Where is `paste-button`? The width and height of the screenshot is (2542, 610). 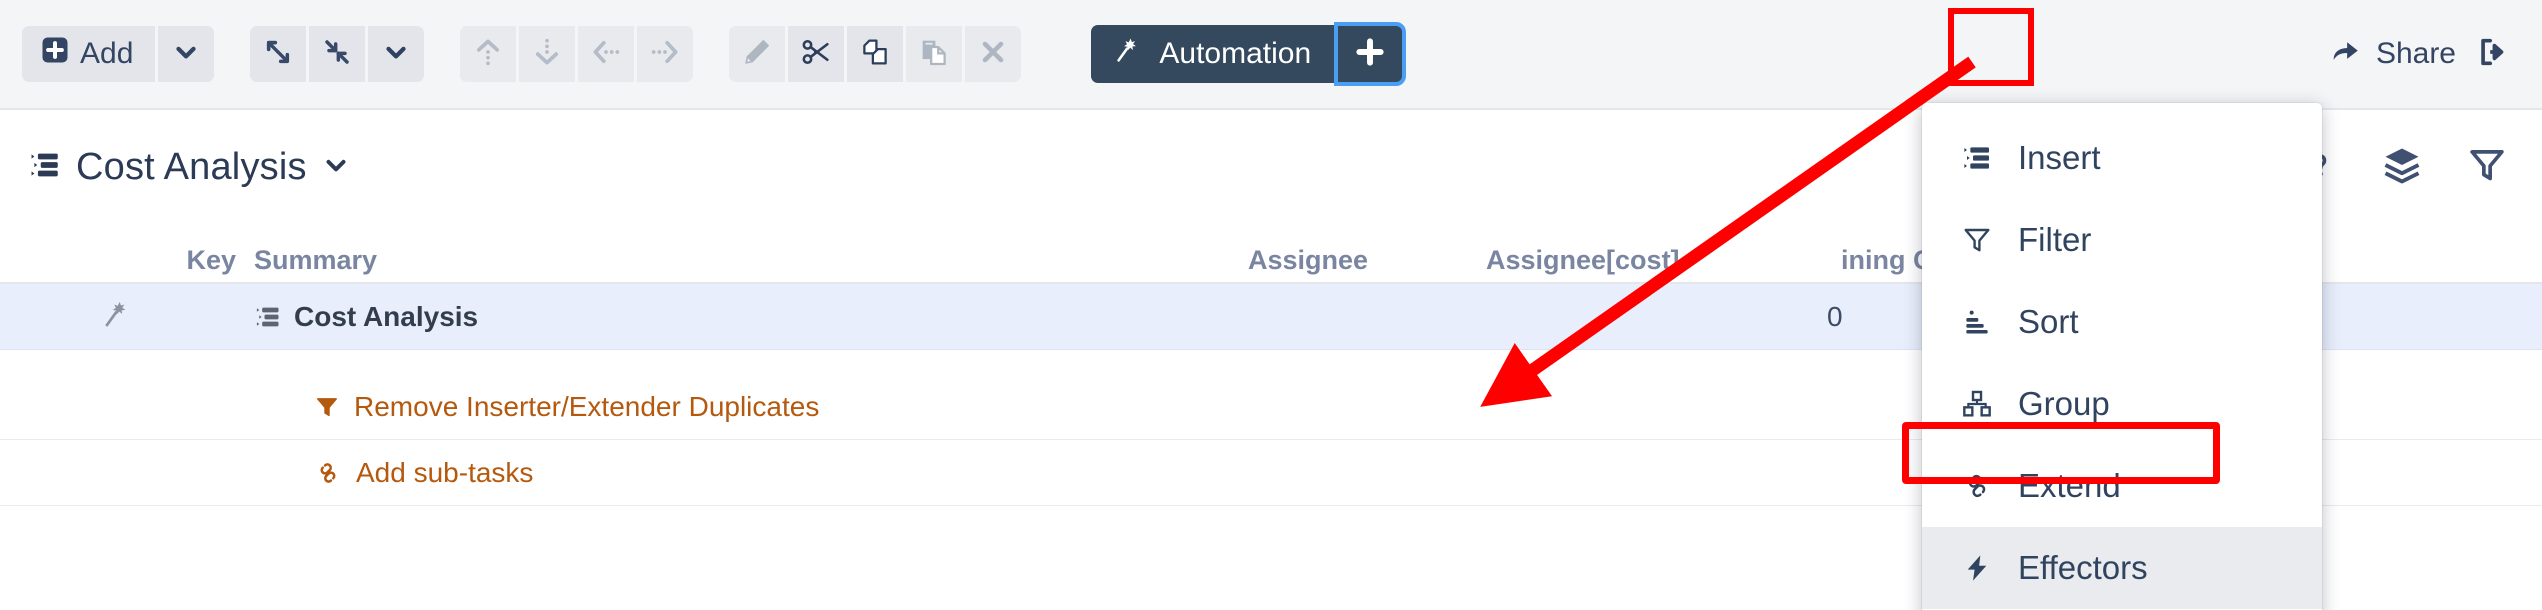 paste-button is located at coordinates (934, 54).